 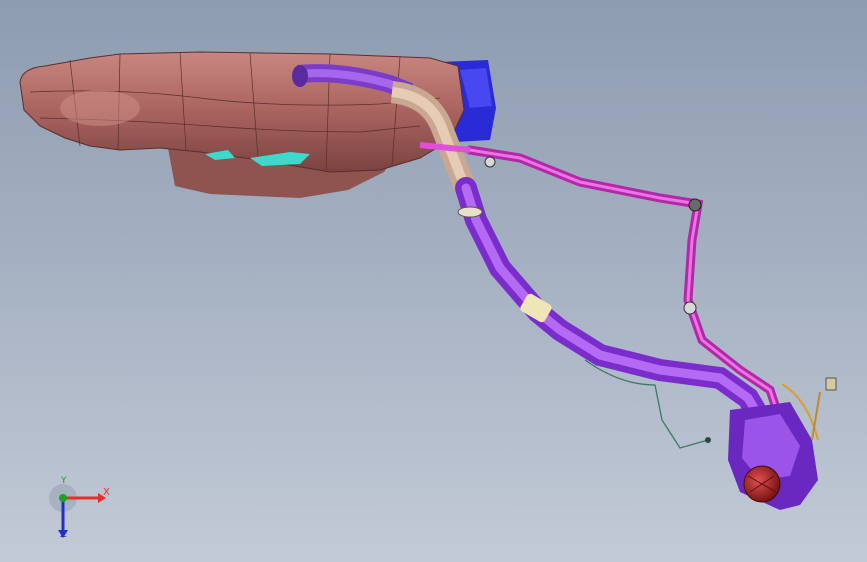 I want to click on coordinate-triad: X Y Z, so click(x=80, y=512).